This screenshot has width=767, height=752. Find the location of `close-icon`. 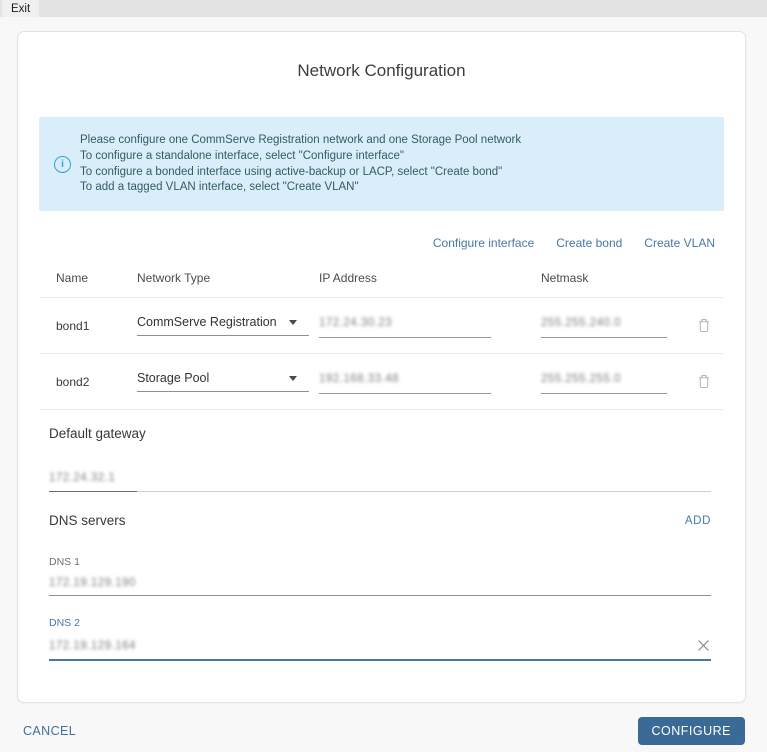

close-icon is located at coordinates (703, 646).